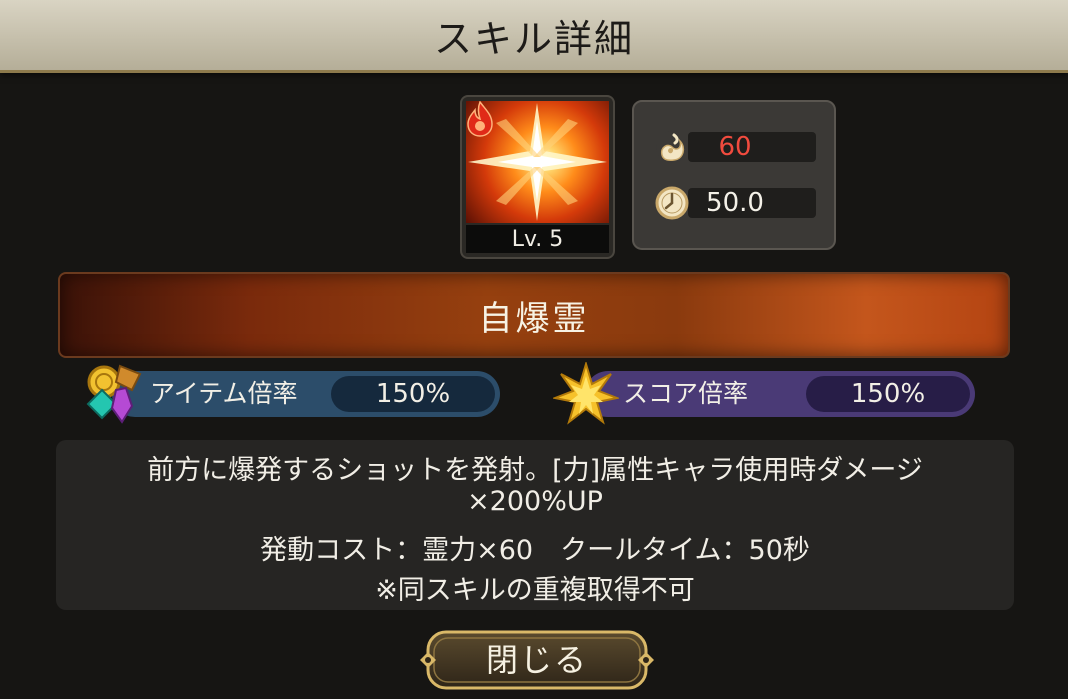 Image resolution: width=1068 pixels, height=699 pixels. Describe the element at coordinates (734, 175) in the screenshot. I see `skill-stats-panel: 60 50.0` at that location.